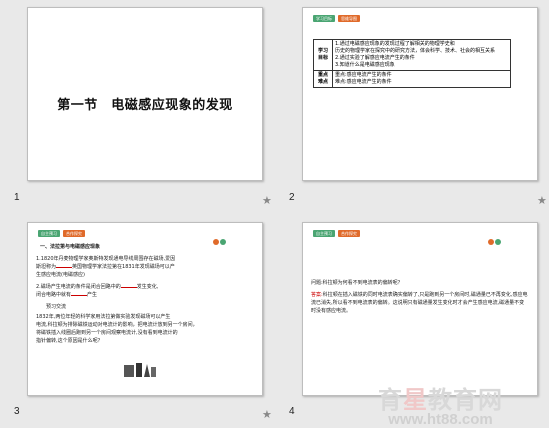  Describe the element at coordinates (363, 82) in the screenshot. I see `table-line: 难点:感应电流产生的条件` at that location.